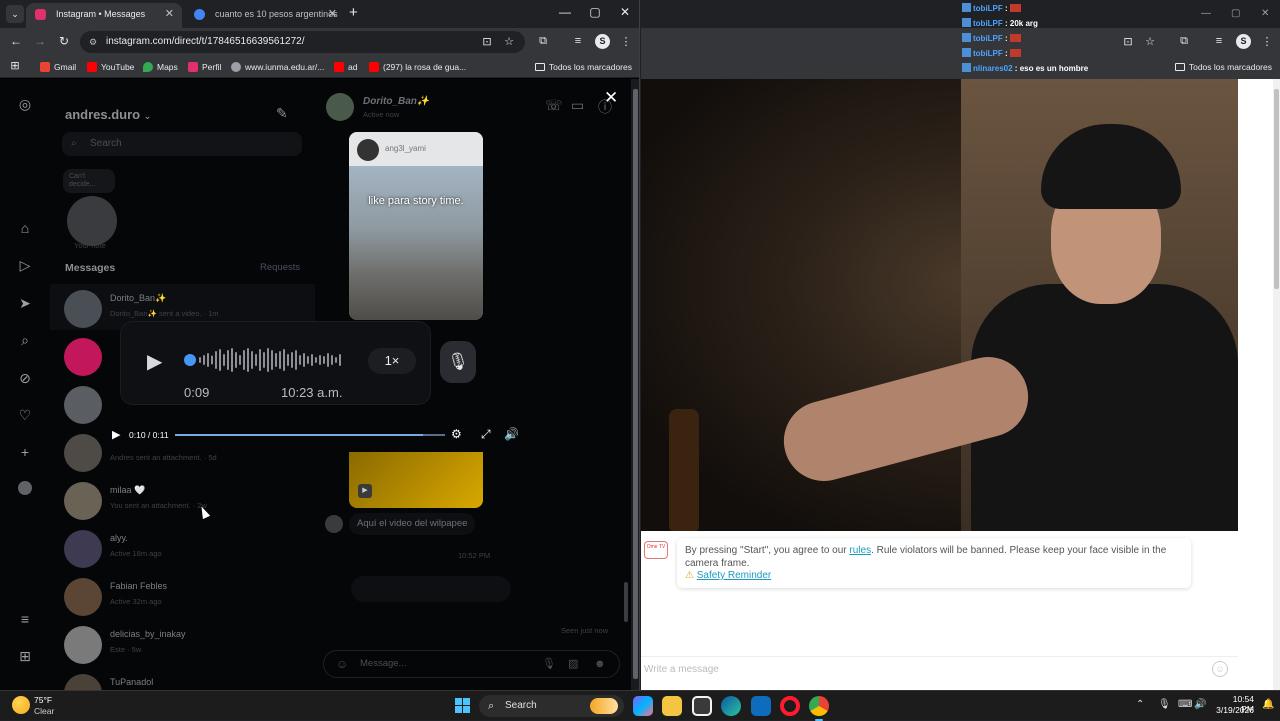  Describe the element at coordinates (471, 664) in the screenshot. I see `message-input: ☺ Message... 🎙 ▨ ☻` at that location.